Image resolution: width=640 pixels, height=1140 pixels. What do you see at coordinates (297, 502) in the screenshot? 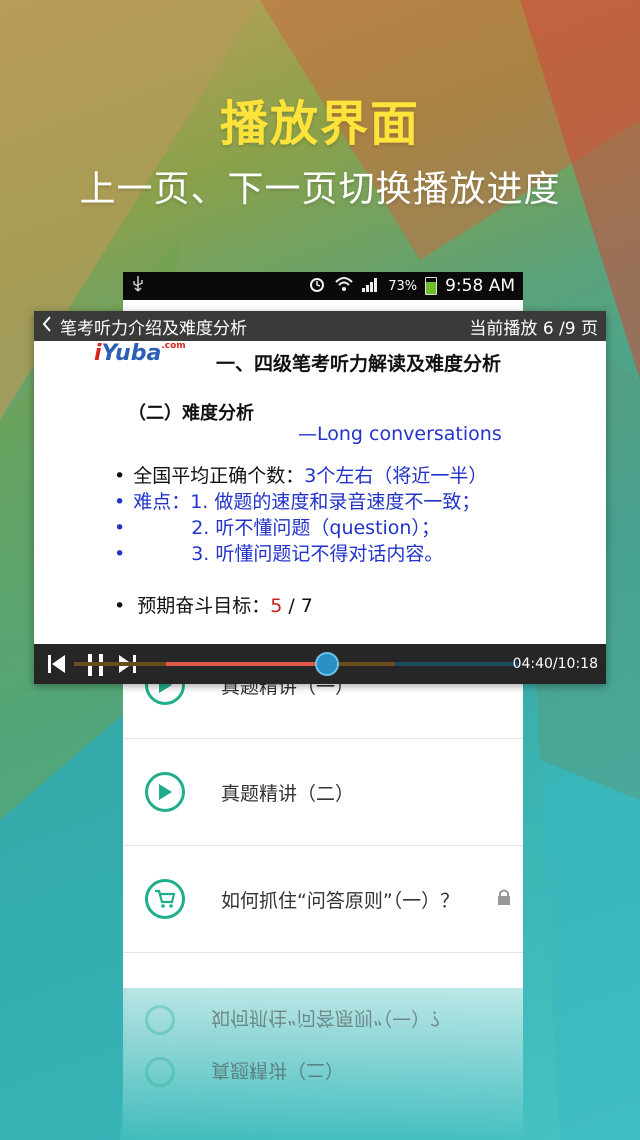
I see `bullet-difficulty: • 难点：1. 做题的速度和录音速度不一致；` at bounding box center [297, 502].